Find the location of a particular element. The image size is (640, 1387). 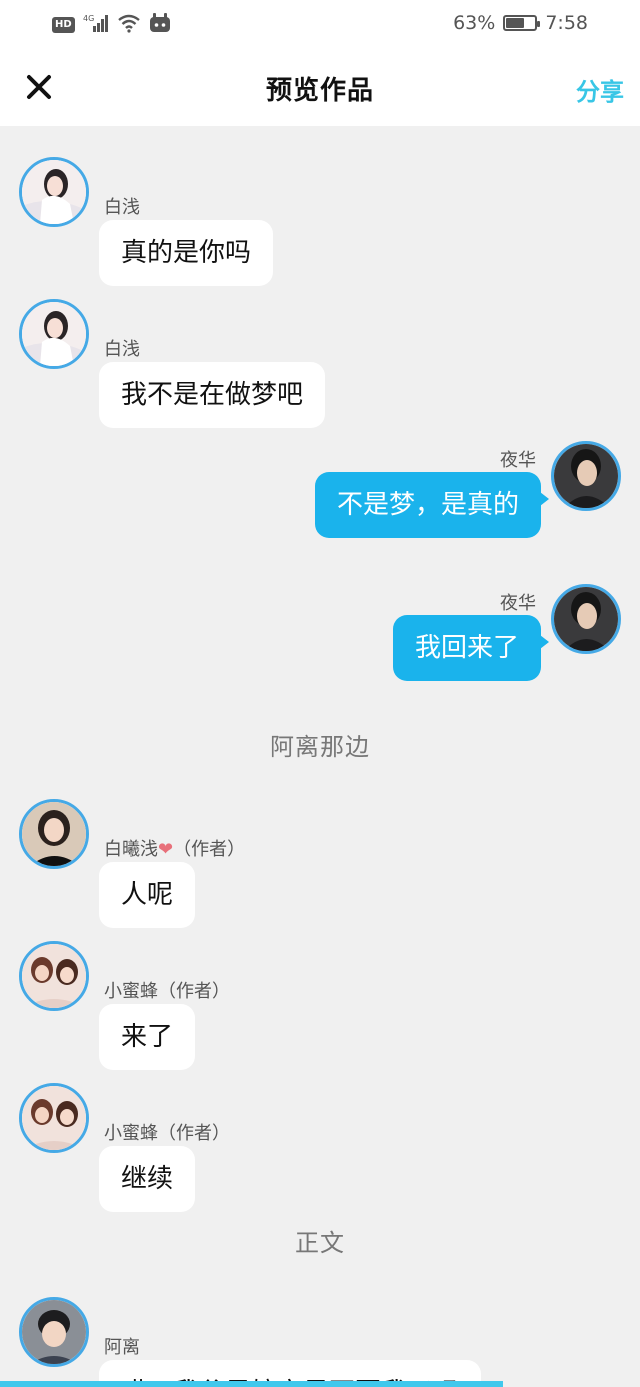

message-bubble: 我不是在做梦吧 is located at coordinates (212, 395).